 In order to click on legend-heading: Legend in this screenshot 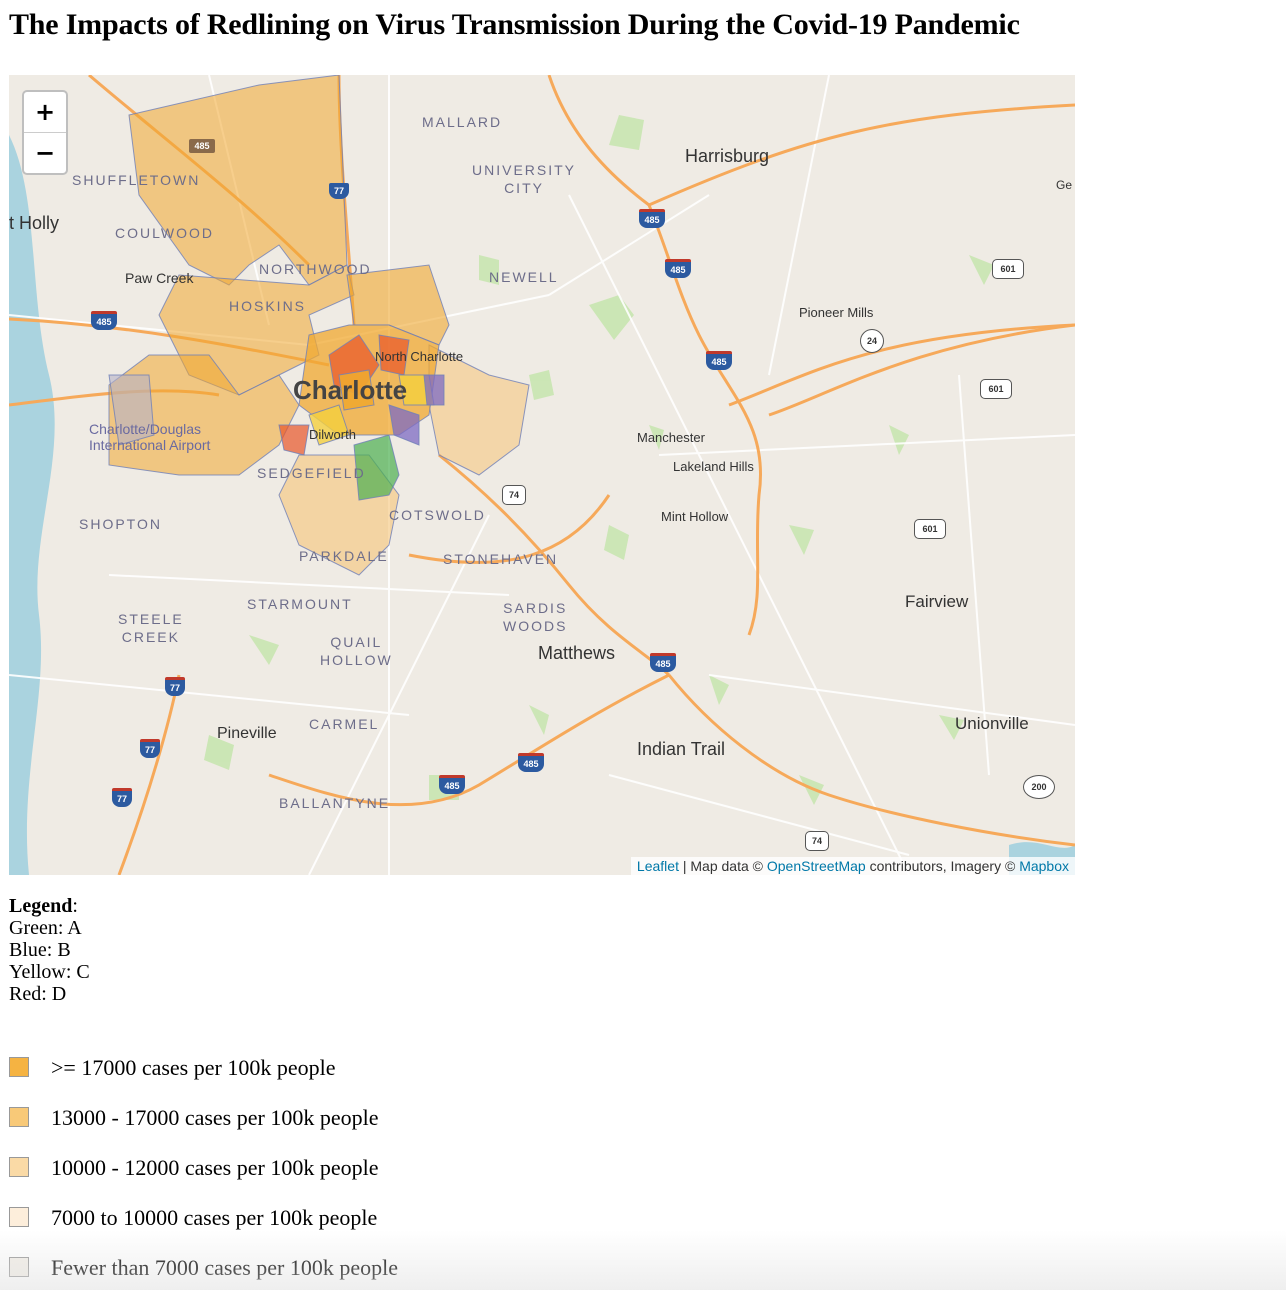, I will do `click(41, 906)`.